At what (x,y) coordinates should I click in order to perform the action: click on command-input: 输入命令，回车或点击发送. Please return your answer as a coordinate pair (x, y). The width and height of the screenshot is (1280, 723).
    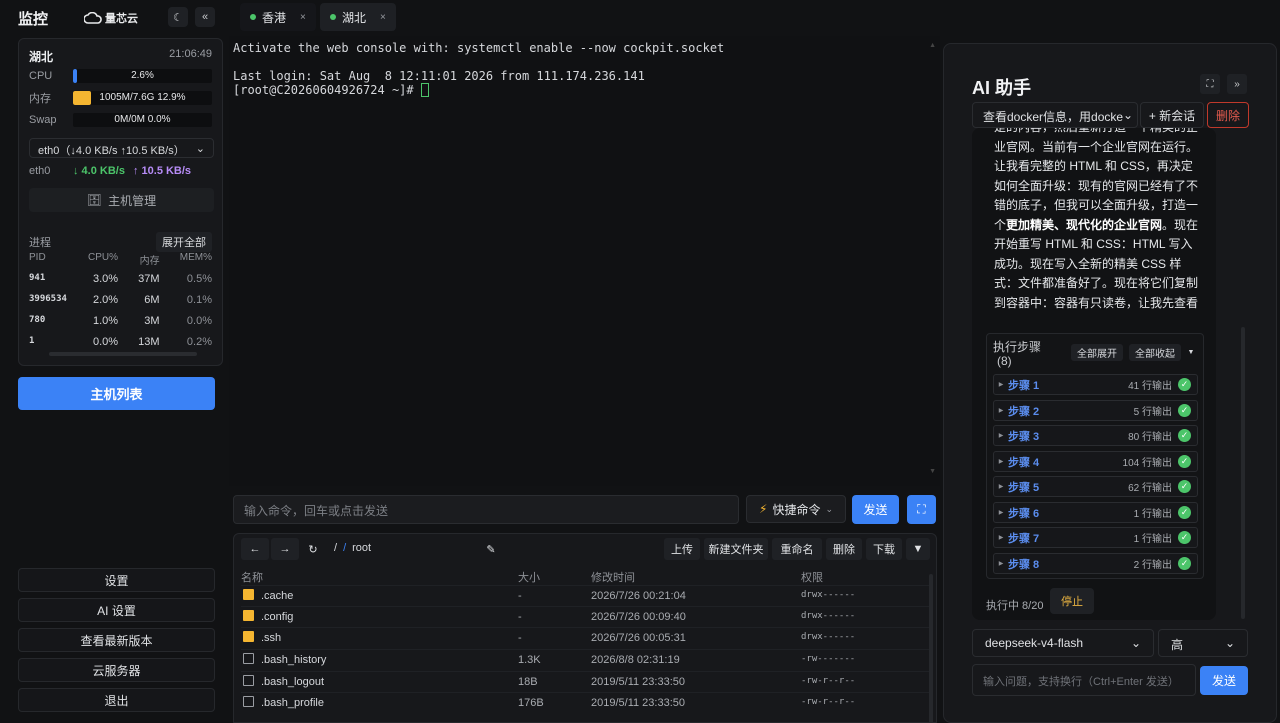
    Looking at the image, I should click on (486, 509).